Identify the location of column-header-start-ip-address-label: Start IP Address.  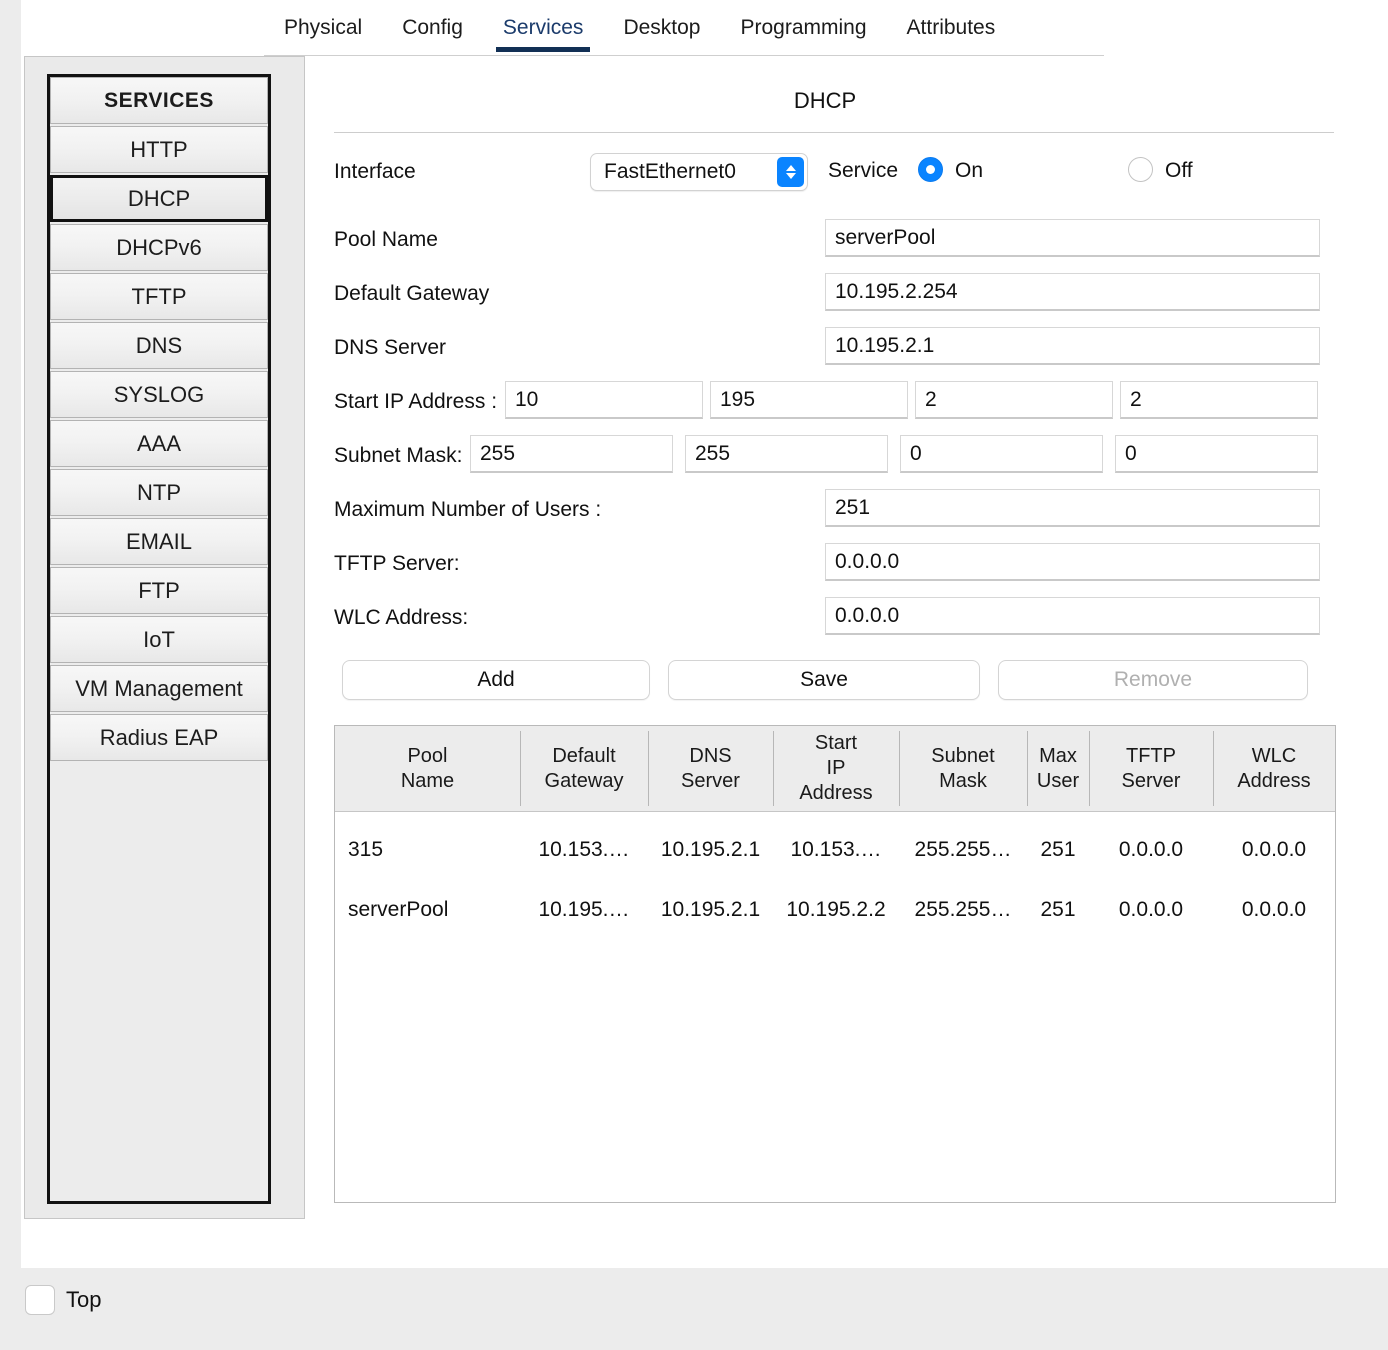
(836, 768).